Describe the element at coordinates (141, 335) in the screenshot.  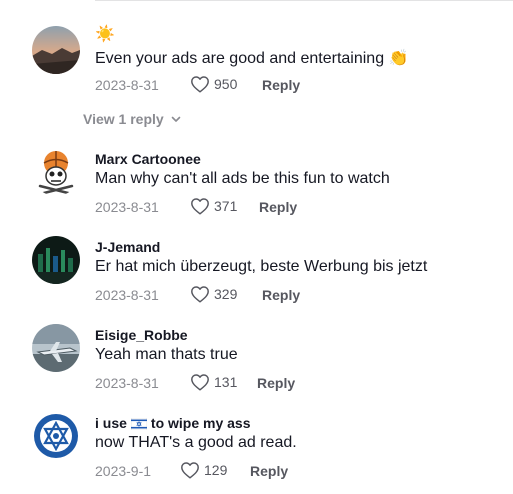
I see `username: Eisige_Robbe` at that location.